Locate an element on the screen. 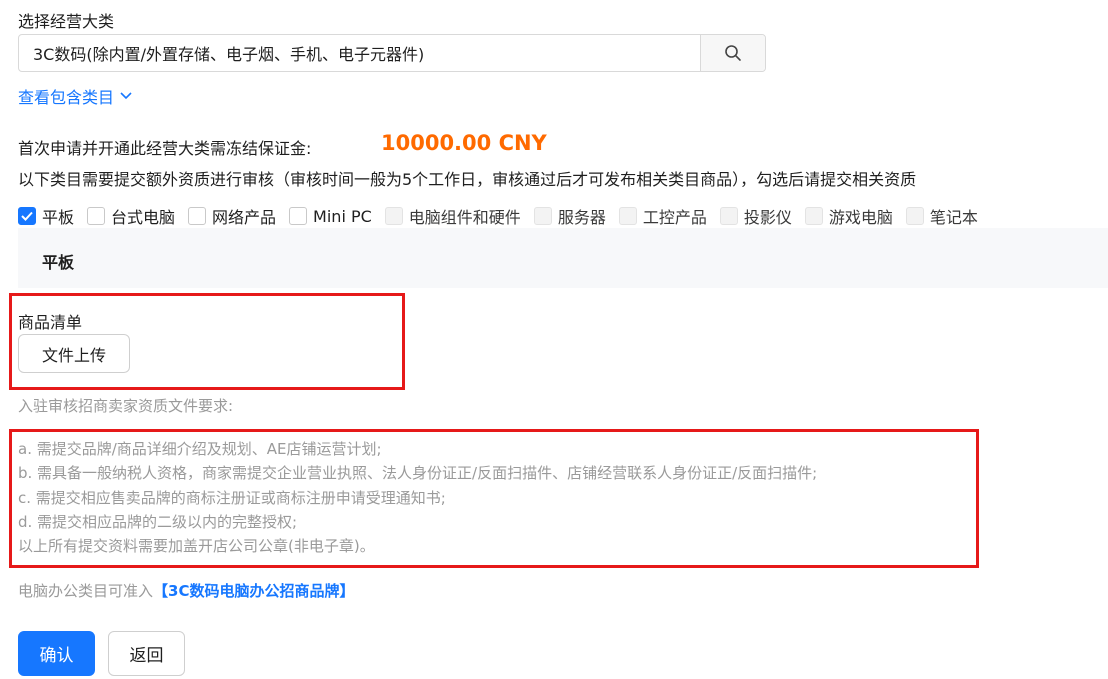 This screenshot has width=1108, height=679. category-panel-header is located at coordinates (563, 258).